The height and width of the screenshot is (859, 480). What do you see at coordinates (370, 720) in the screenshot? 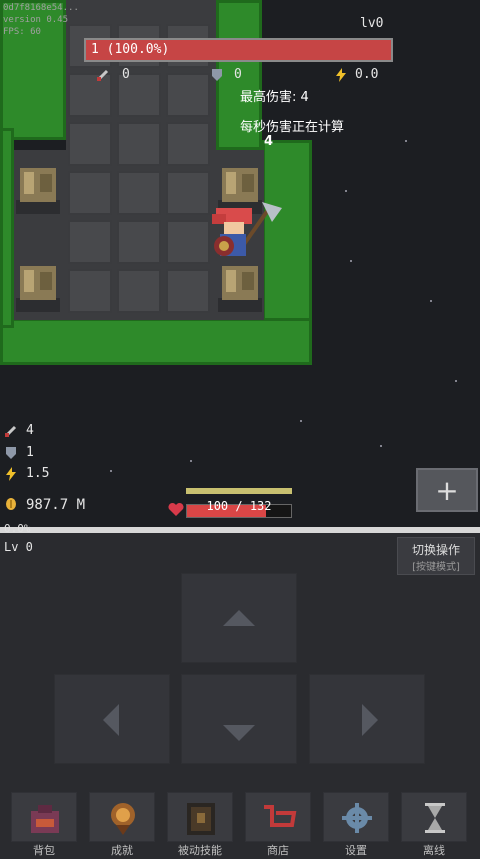
I see `arrow-right-icon` at bounding box center [370, 720].